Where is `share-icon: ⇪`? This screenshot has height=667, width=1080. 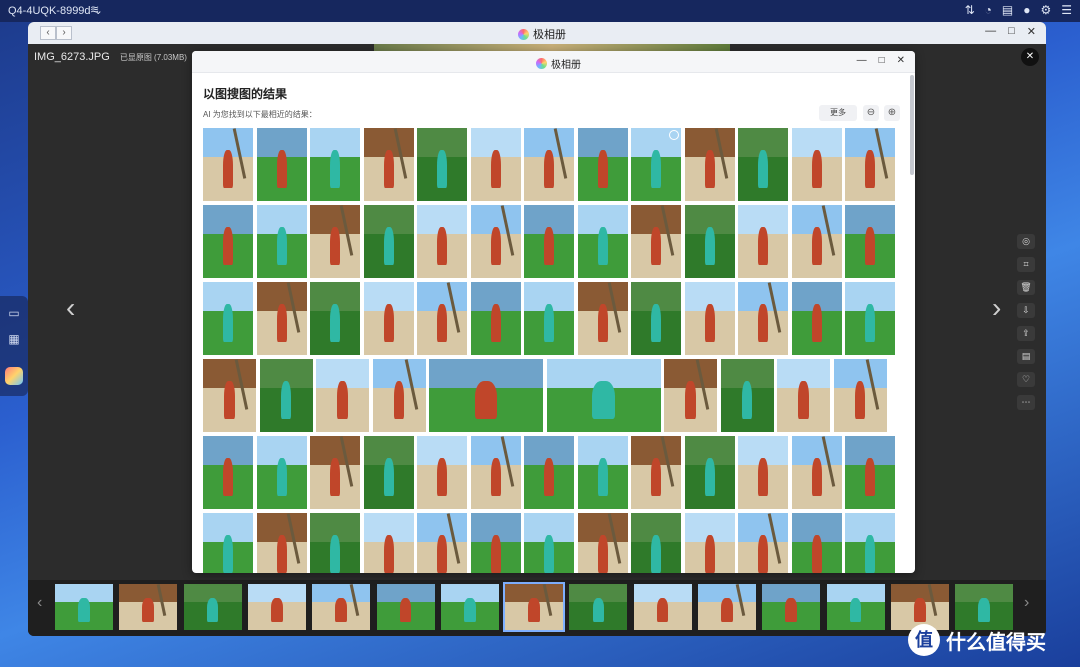 share-icon: ⇪ is located at coordinates (1026, 333).